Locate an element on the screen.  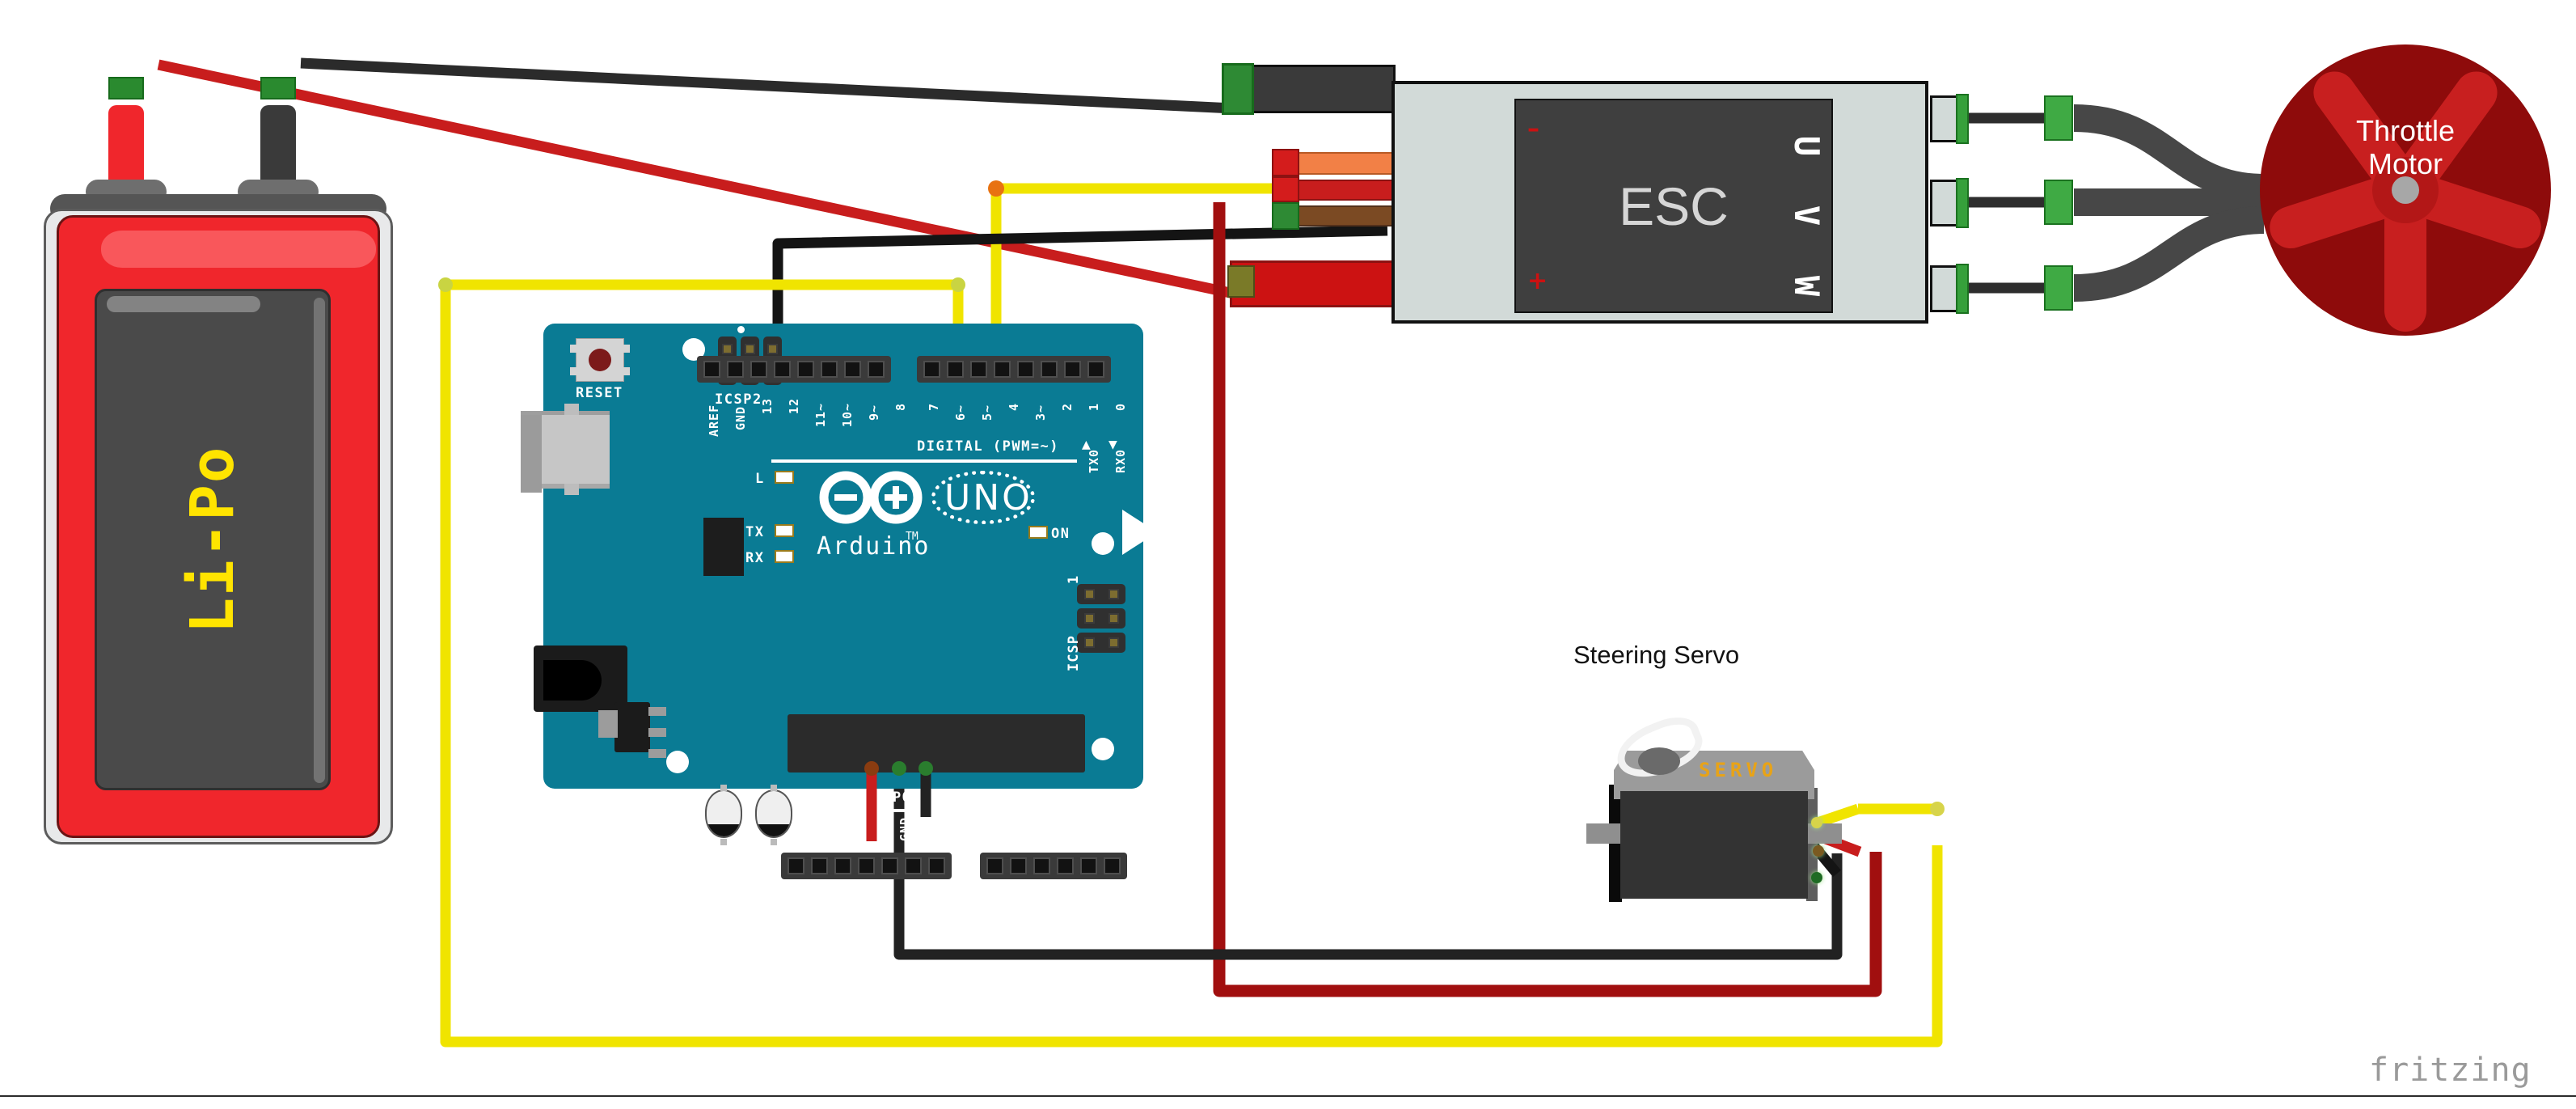
analog-header is located at coordinates (1053, 866).